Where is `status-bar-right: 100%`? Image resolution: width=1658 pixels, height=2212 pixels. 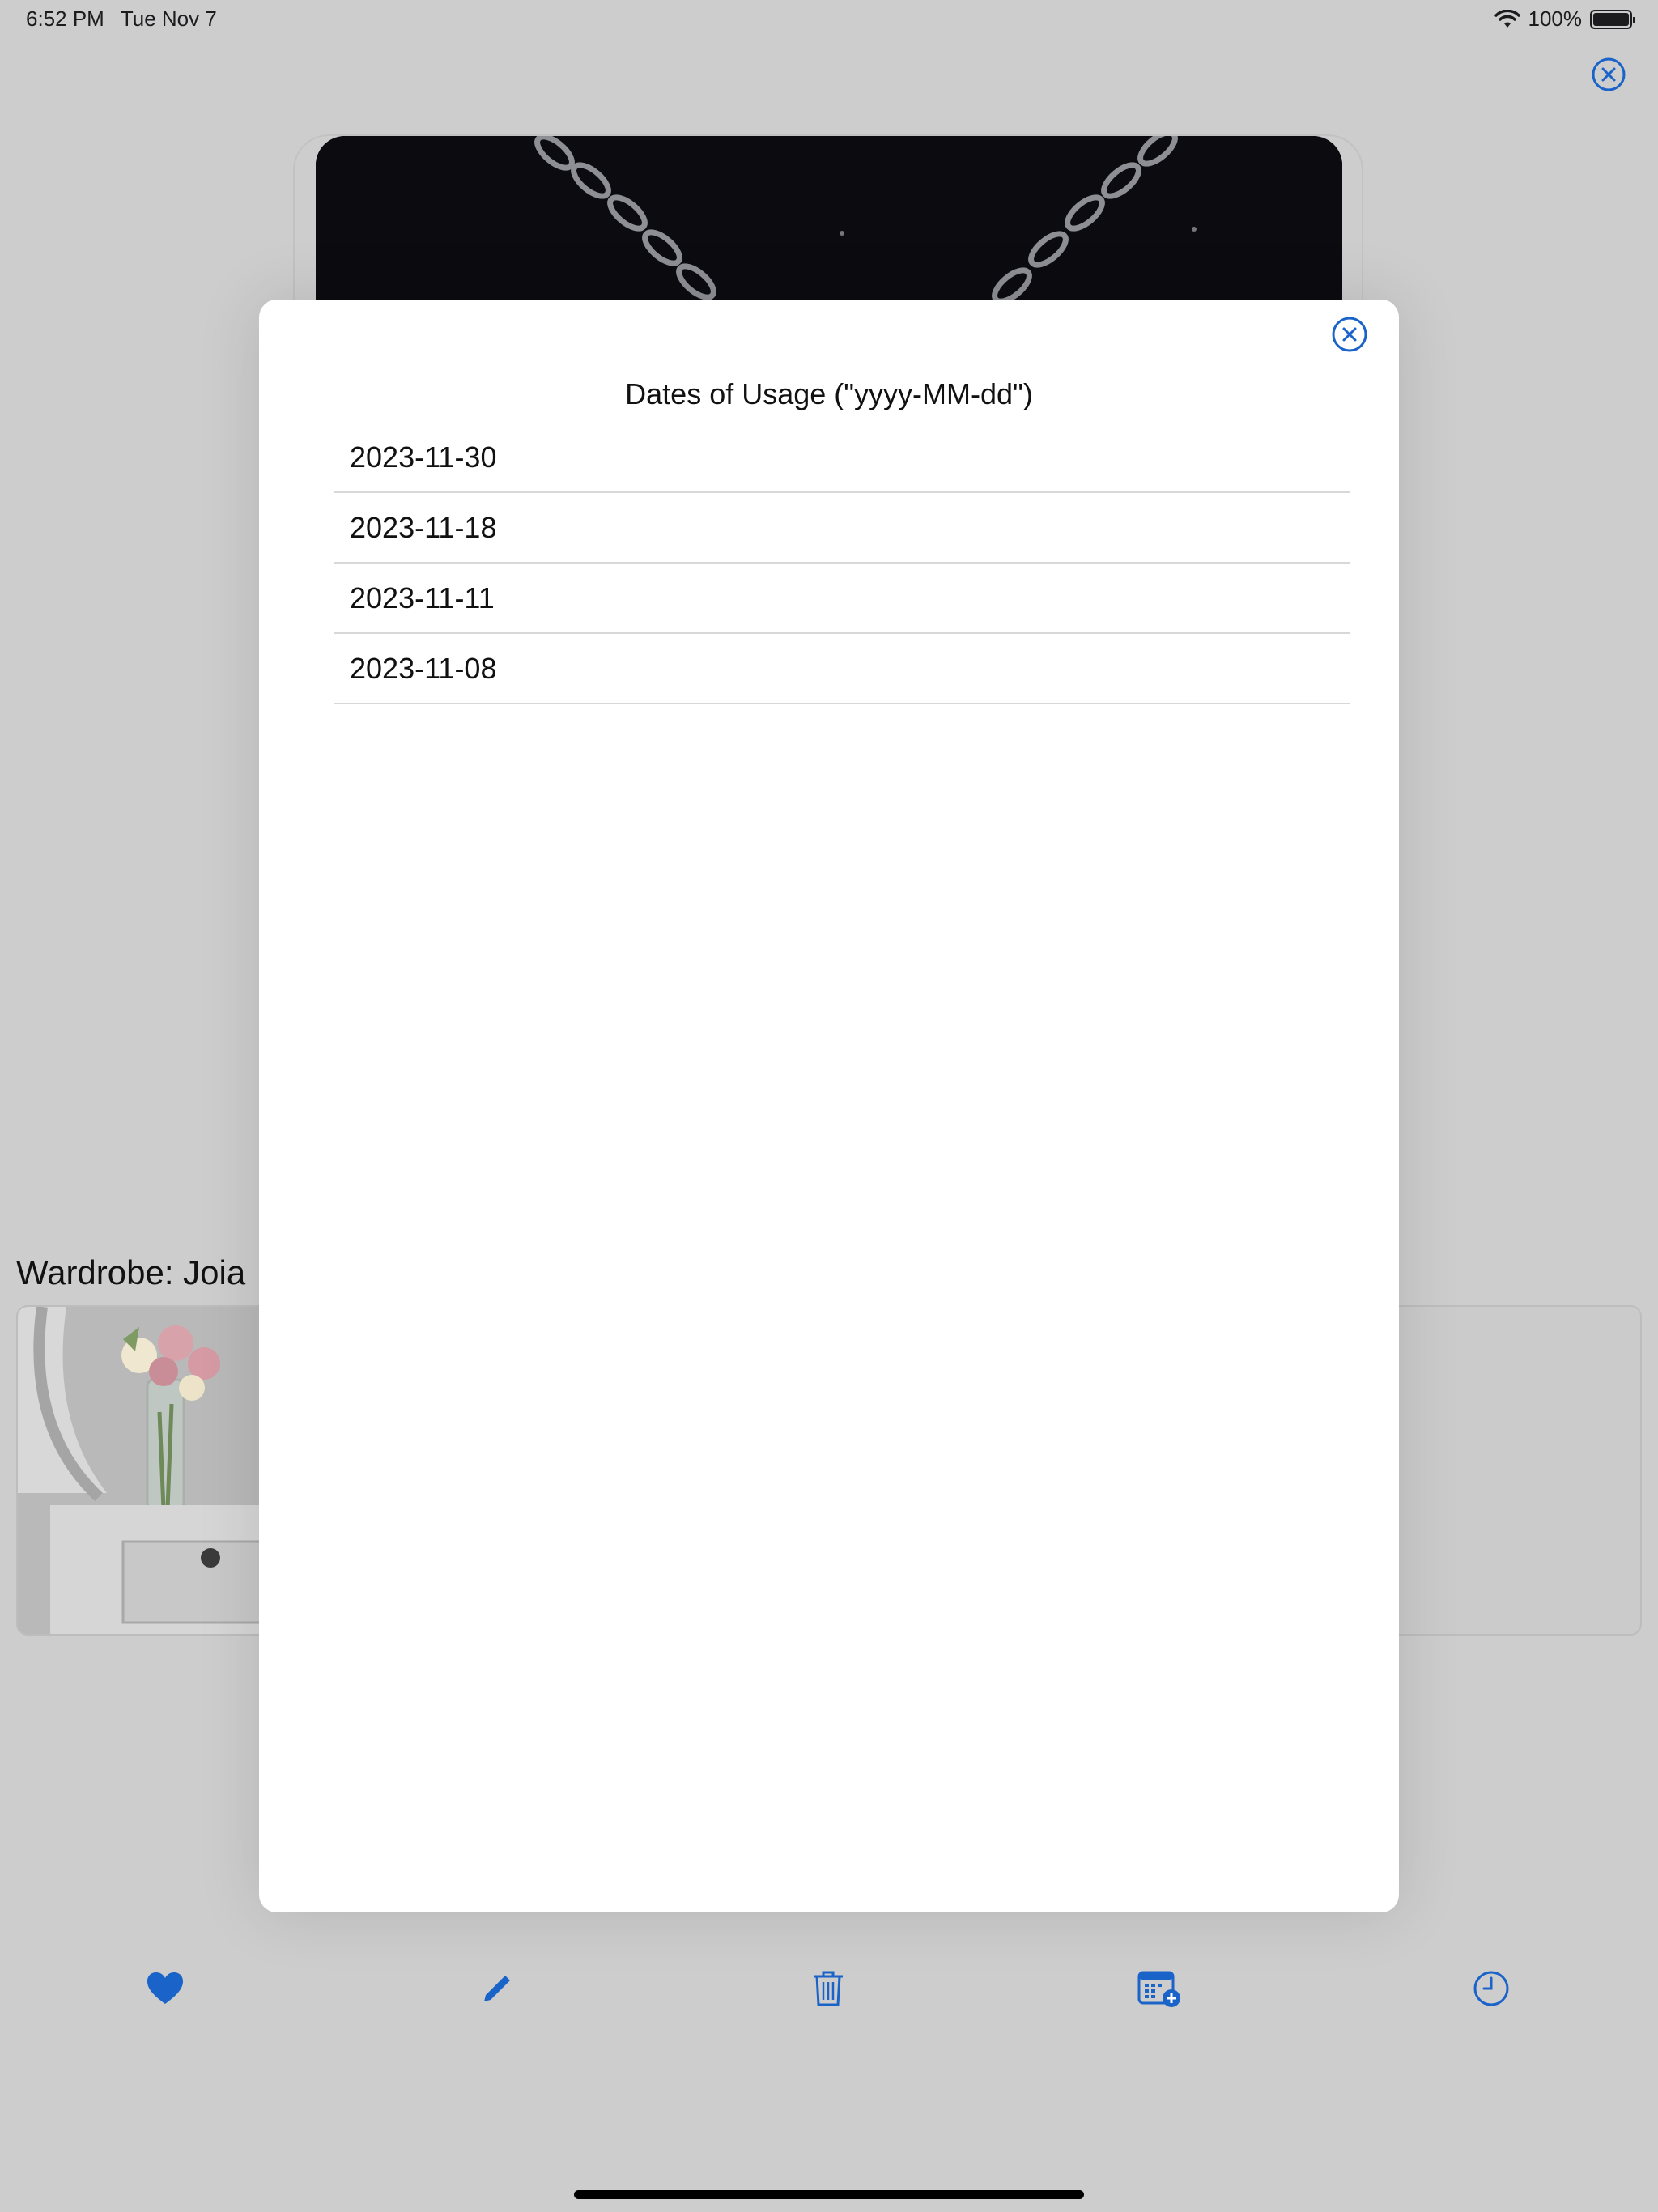 status-bar-right: 100% is located at coordinates (1564, 19).